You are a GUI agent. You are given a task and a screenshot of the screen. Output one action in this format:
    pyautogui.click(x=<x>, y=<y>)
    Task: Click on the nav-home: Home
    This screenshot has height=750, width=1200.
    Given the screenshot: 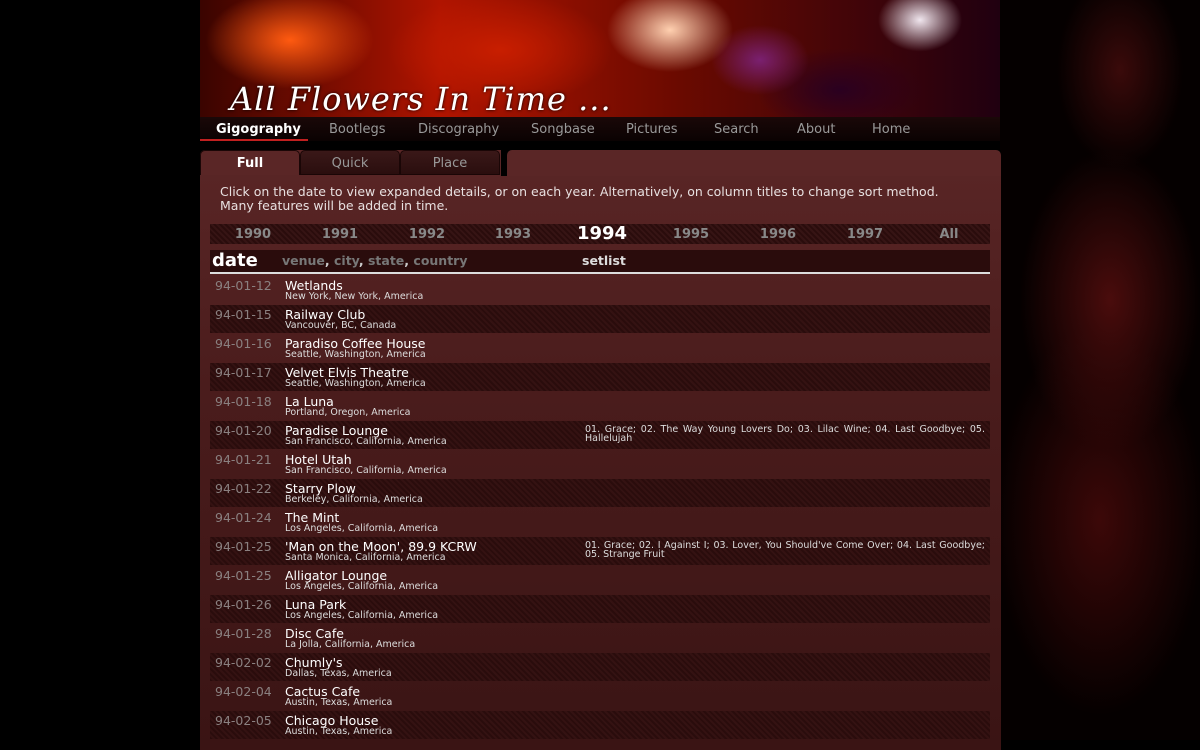 What is the action you would take?
    pyautogui.click(x=891, y=129)
    